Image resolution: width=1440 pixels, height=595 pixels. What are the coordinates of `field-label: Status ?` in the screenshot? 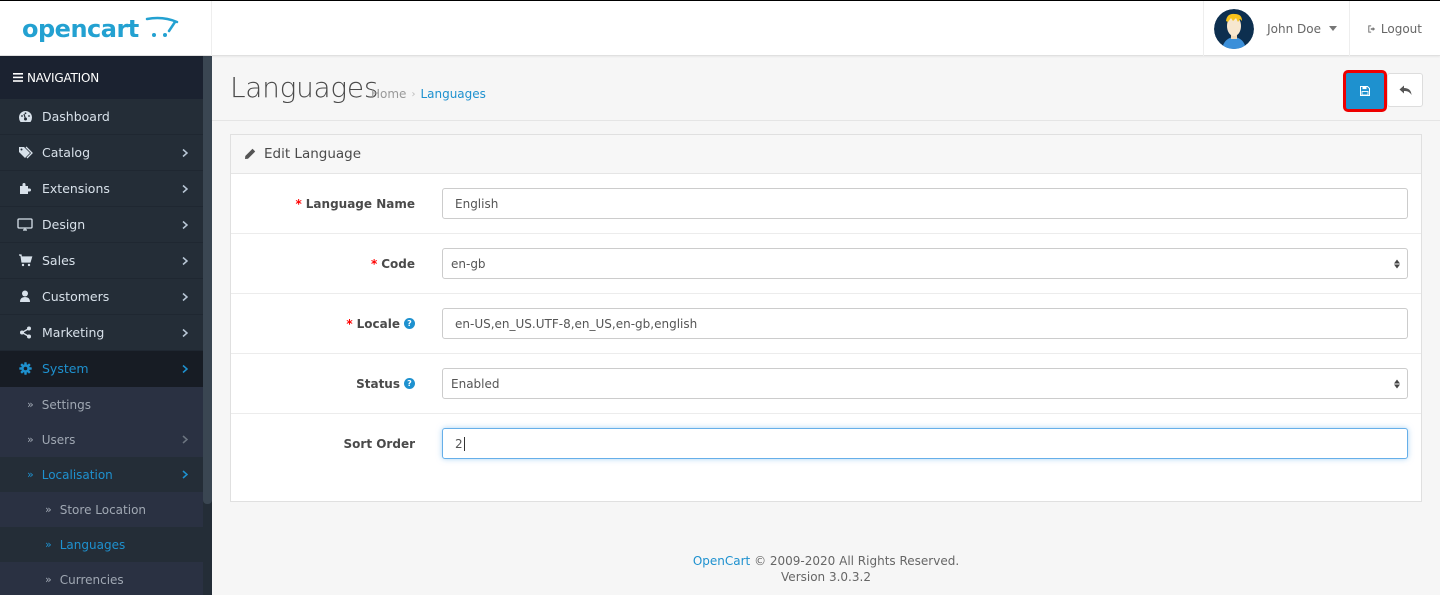 It's located at (385, 384).